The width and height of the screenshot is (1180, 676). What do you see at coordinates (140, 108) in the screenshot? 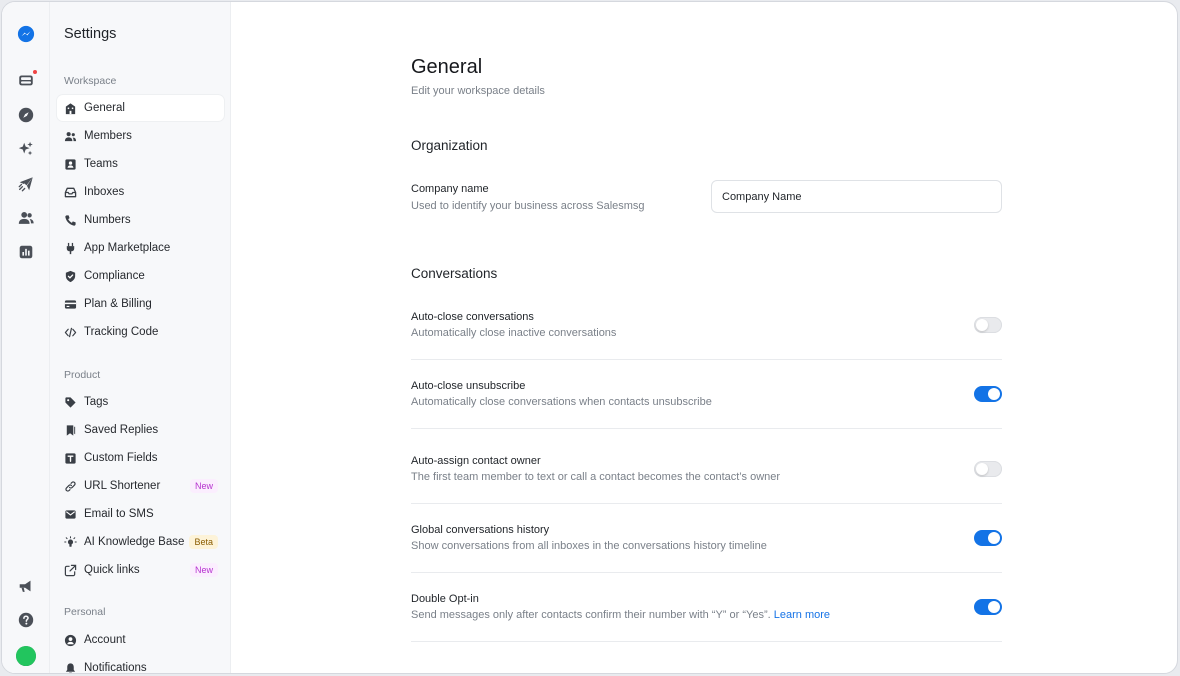
I see `sidebar-item-general: General` at bounding box center [140, 108].